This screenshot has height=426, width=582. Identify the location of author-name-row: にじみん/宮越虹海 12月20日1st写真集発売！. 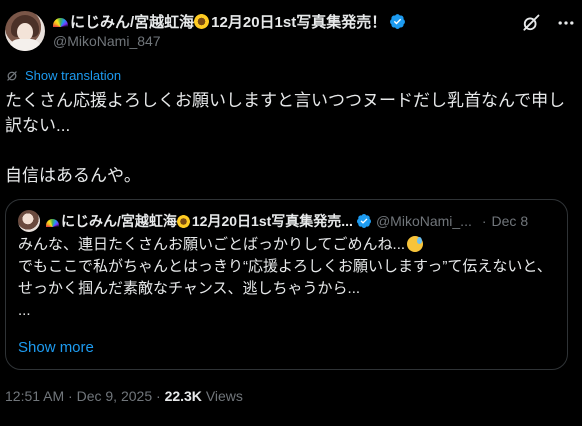
(229, 21).